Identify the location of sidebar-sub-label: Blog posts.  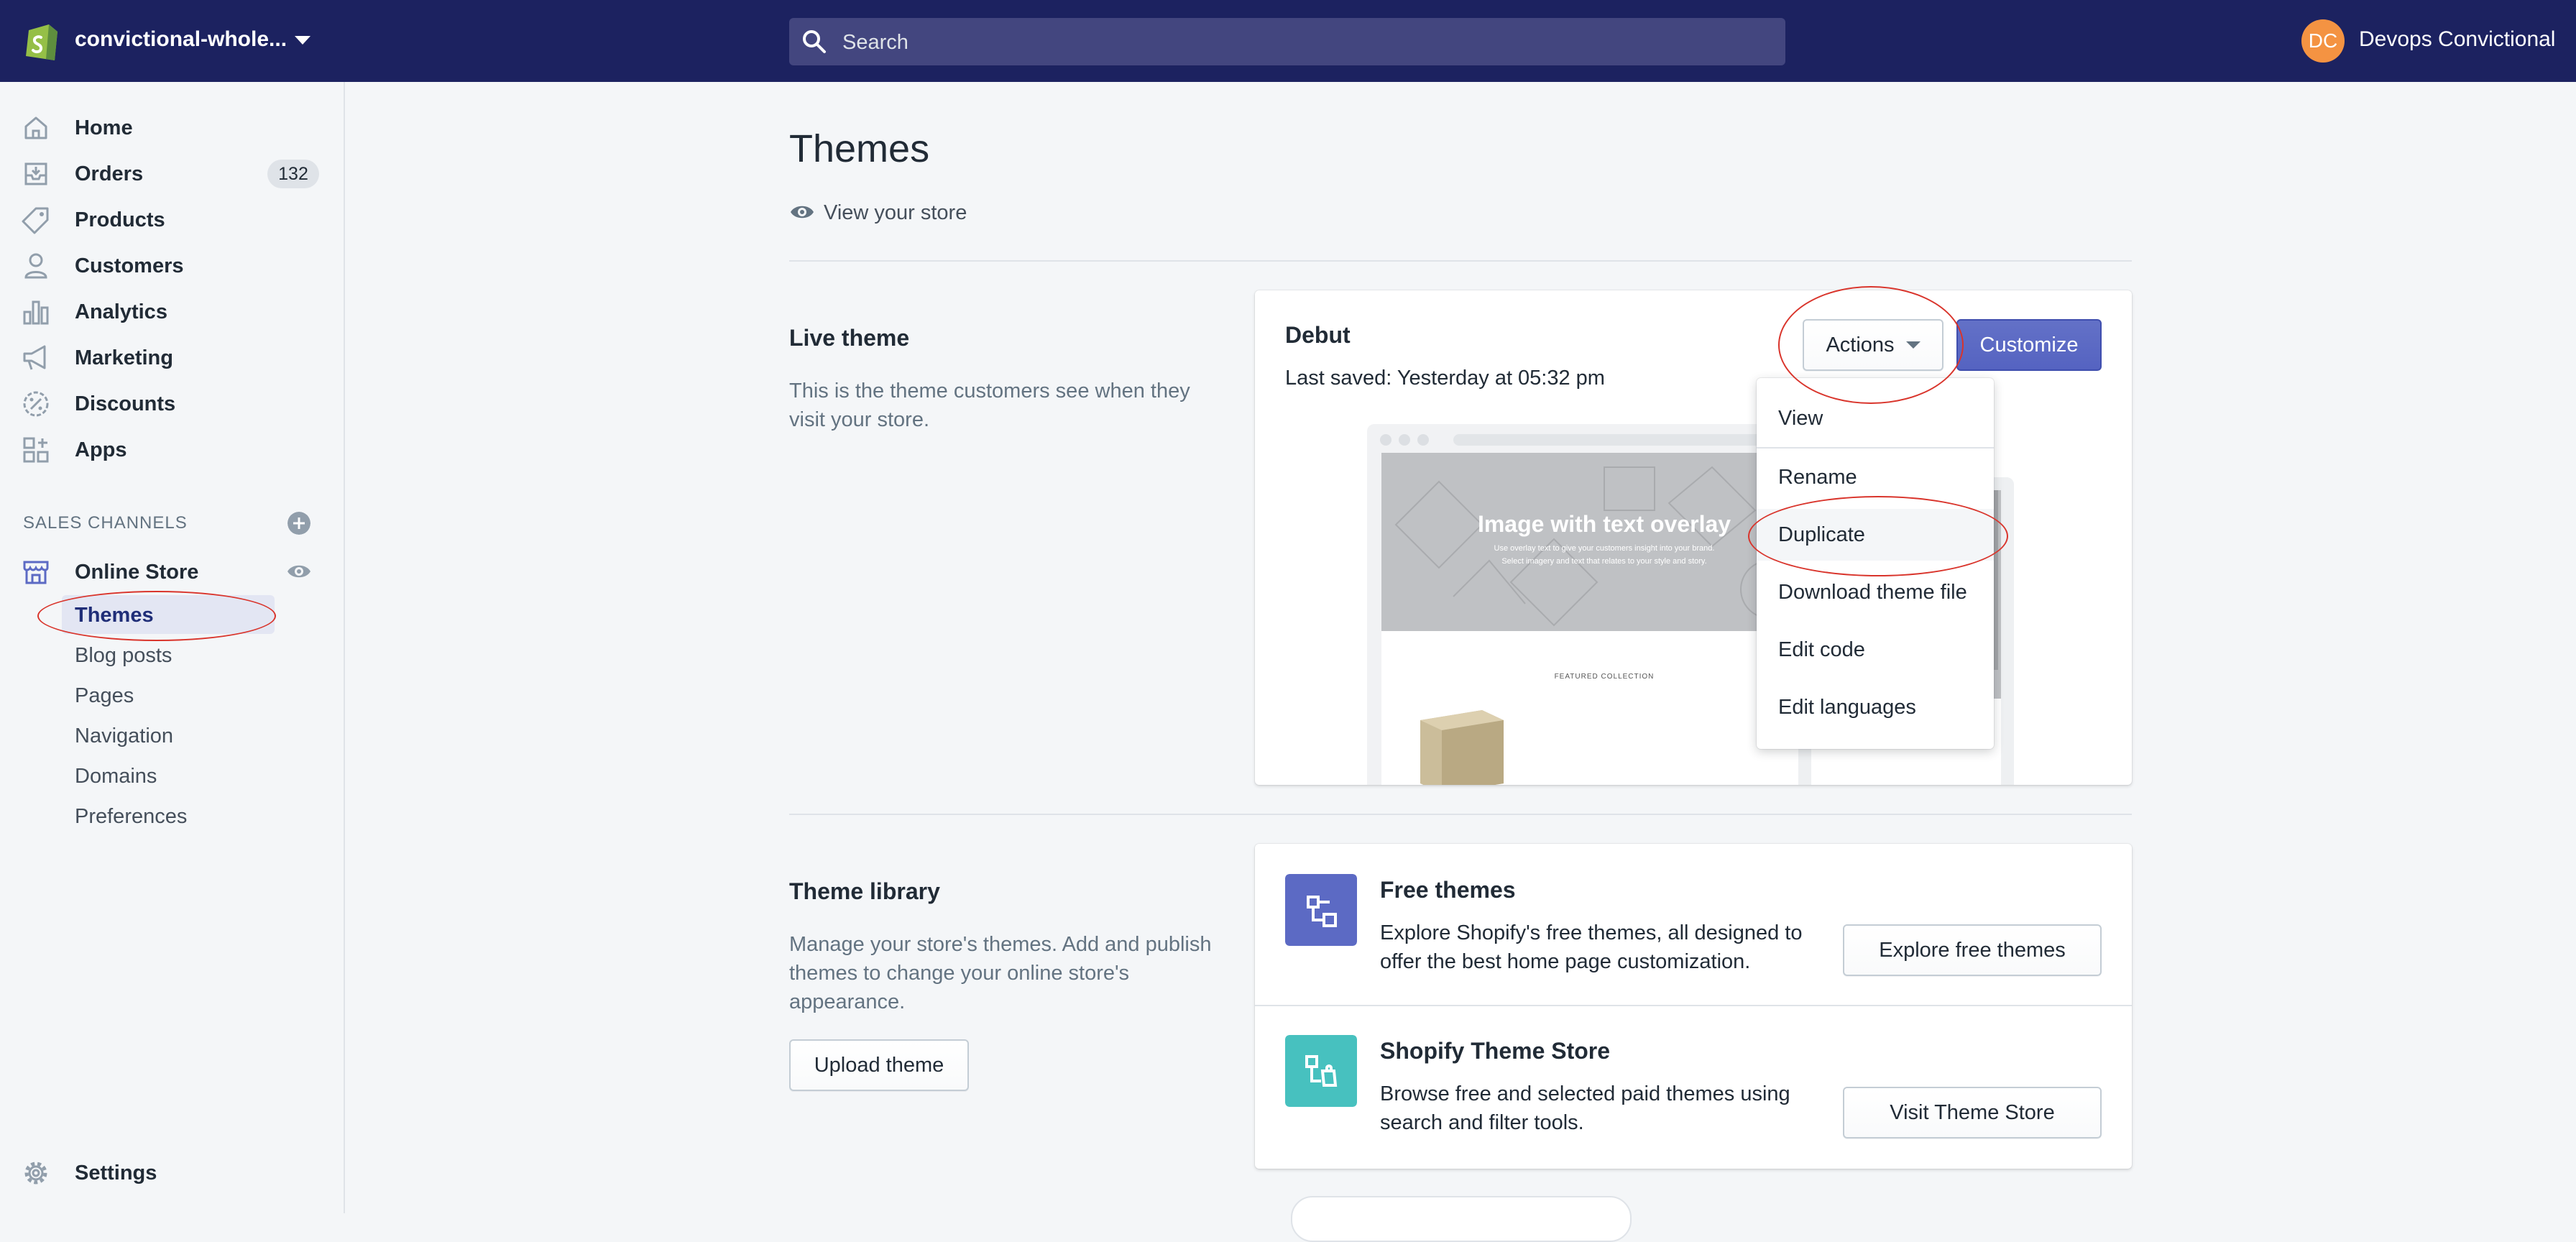
(123, 655).